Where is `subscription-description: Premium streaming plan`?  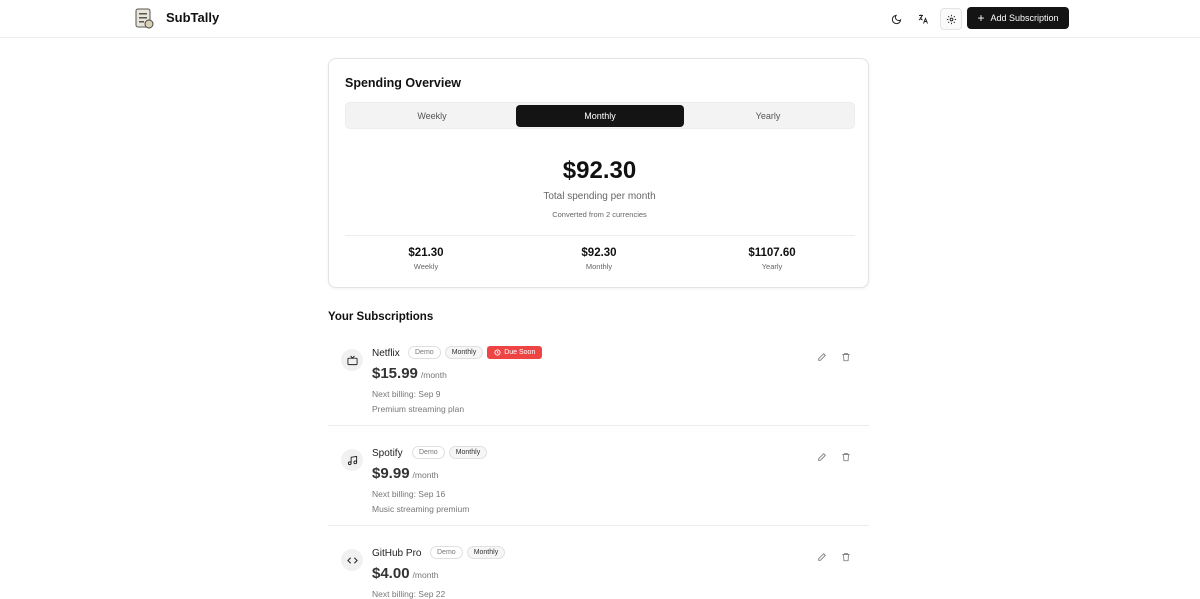 subscription-description: Premium streaming plan is located at coordinates (418, 409).